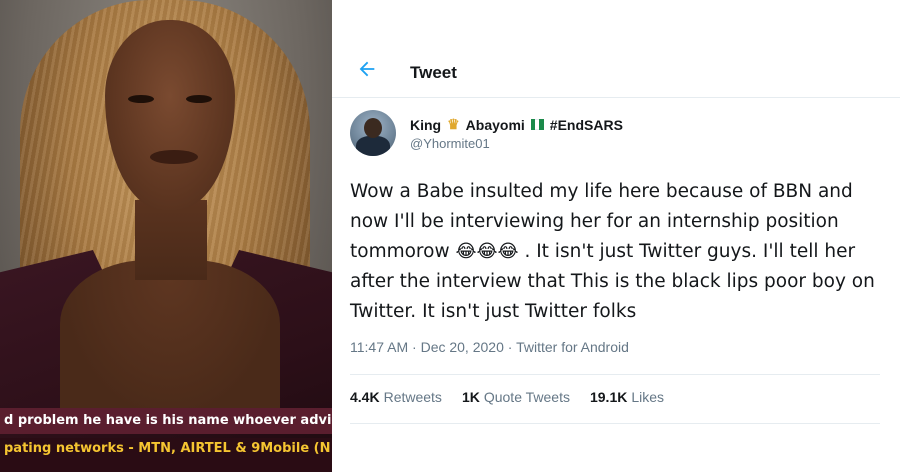  Describe the element at coordinates (373, 128) in the screenshot. I see `avatar-head` at that location.